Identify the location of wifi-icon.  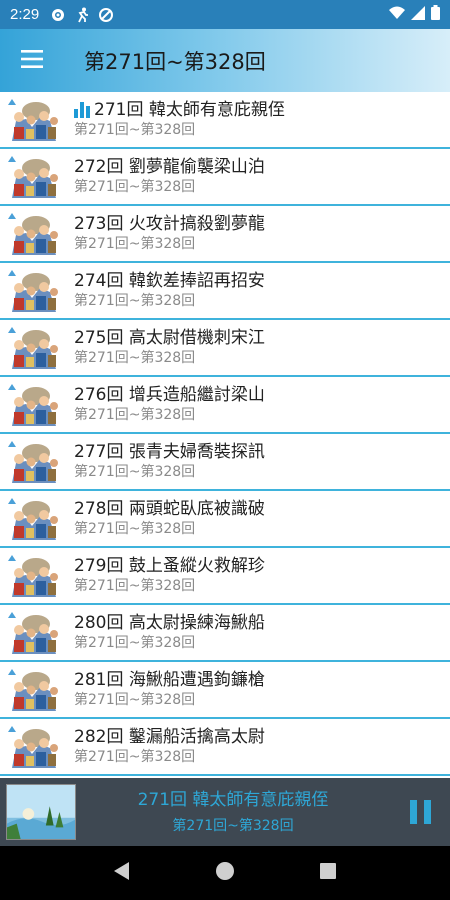
(397, 15).